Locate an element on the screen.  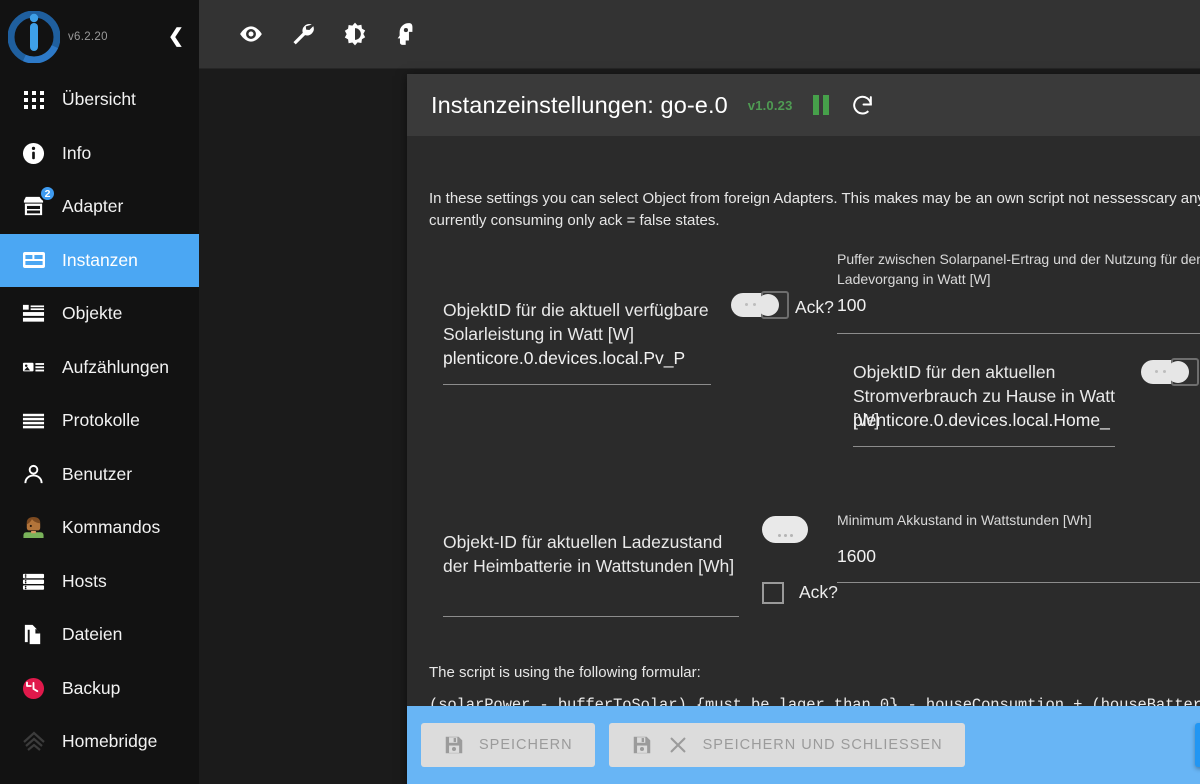
version-label: v6.2.20 is located at coordinates (88, 36).